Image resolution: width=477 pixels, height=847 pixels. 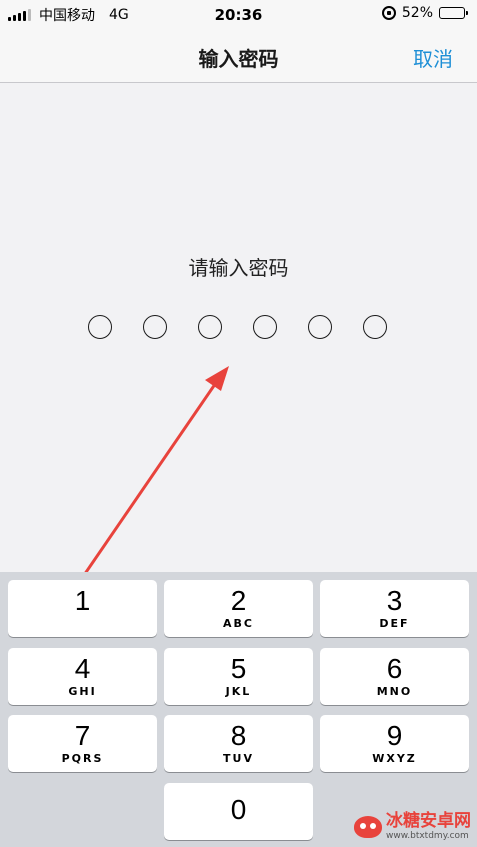 I want to click on key-letters: GHI, so click(x=82, y=691).